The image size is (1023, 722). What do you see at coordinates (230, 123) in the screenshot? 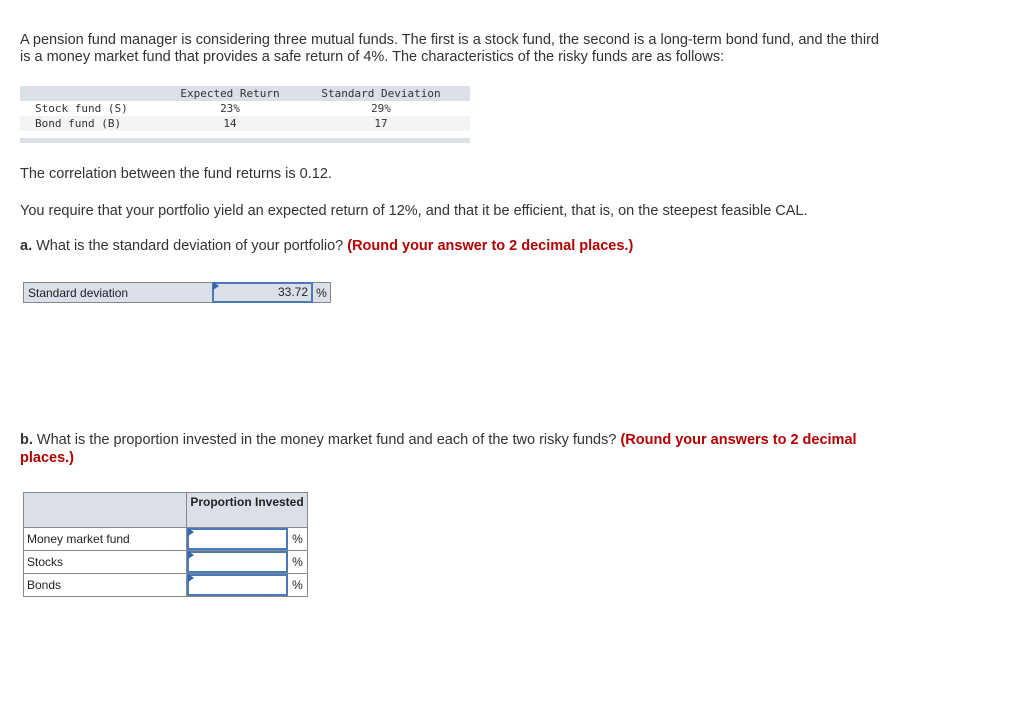
I see `expected-return: 14` at bounding box center [230, 123].